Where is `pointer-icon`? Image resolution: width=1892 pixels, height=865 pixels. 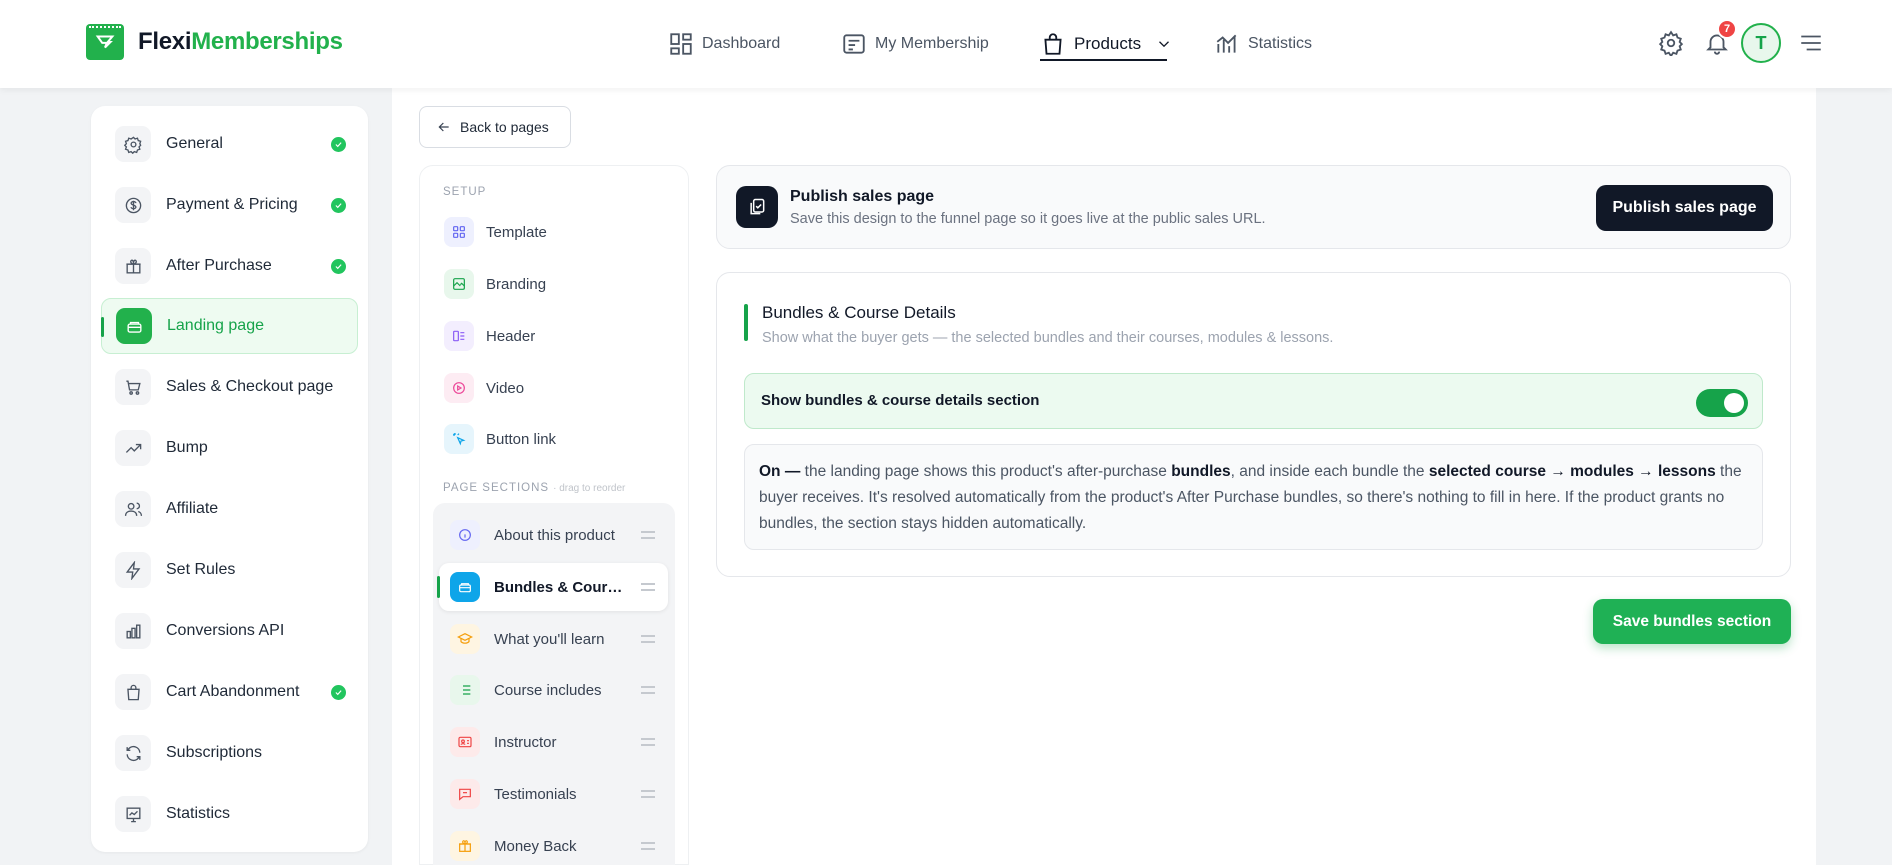
pointer-icon is located at coordinates (459, 439).